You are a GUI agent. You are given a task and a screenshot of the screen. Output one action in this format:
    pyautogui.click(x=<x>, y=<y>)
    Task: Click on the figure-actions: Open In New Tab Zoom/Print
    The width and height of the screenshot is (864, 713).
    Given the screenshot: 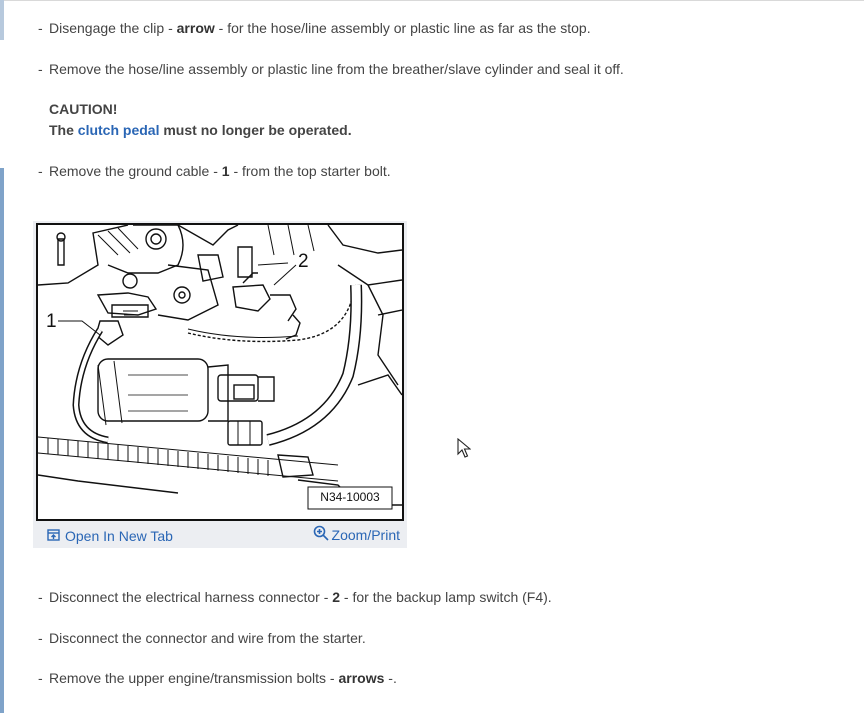 What is the action you would take?
    pyautogui.click(x=220, y=536)
    